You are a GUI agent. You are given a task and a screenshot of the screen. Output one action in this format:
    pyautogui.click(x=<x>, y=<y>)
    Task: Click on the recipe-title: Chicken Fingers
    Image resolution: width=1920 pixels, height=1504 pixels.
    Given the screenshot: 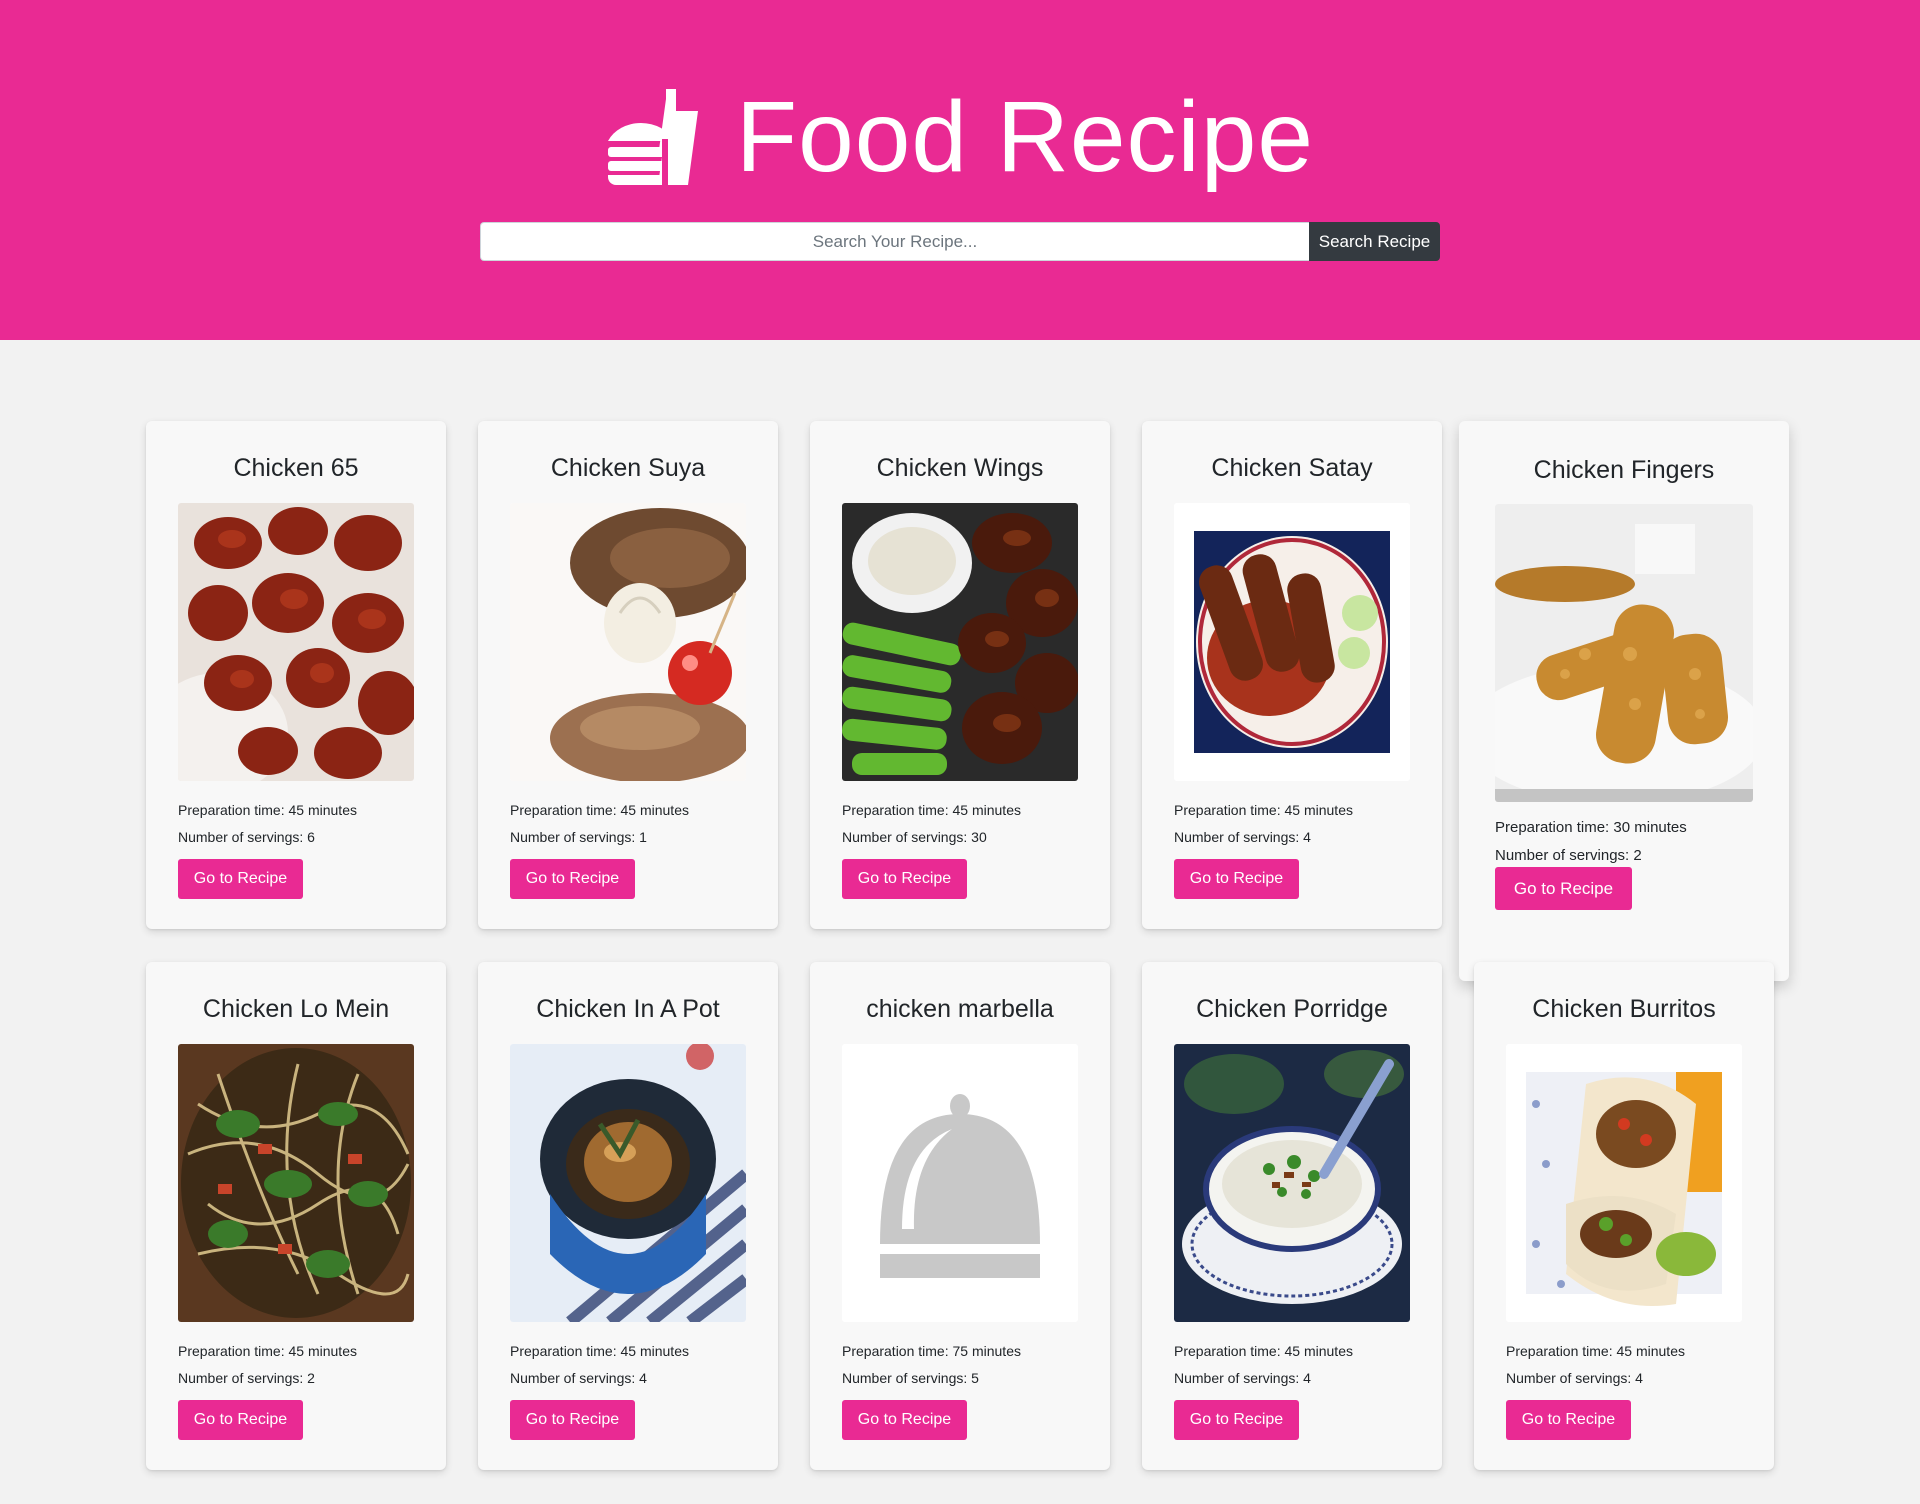 What is the action you would take?
    pyautogui.click(x=1624, y=470)
    